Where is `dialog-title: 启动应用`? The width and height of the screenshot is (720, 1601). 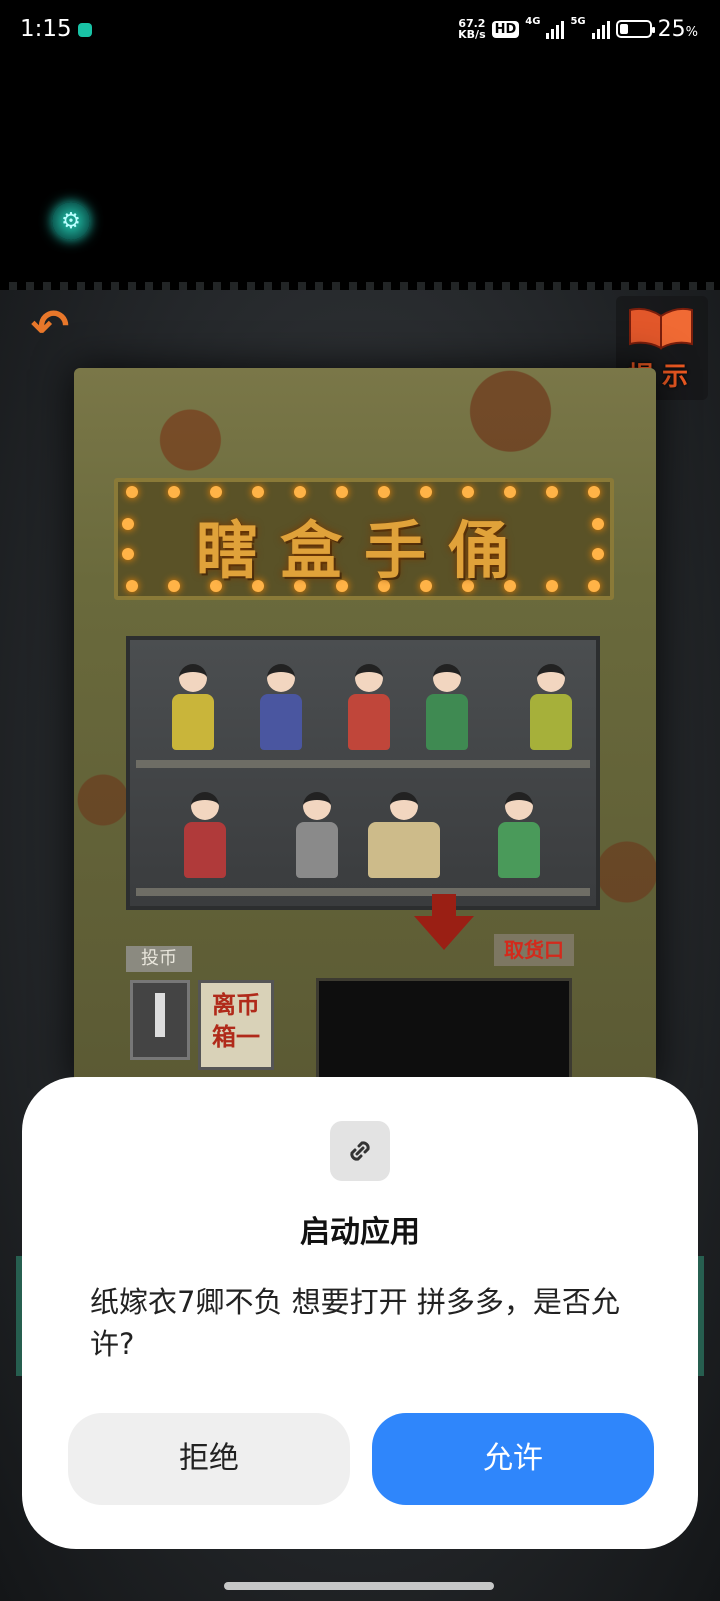
dialog-title: 启动应用 is located at coordinates (360, 1232).